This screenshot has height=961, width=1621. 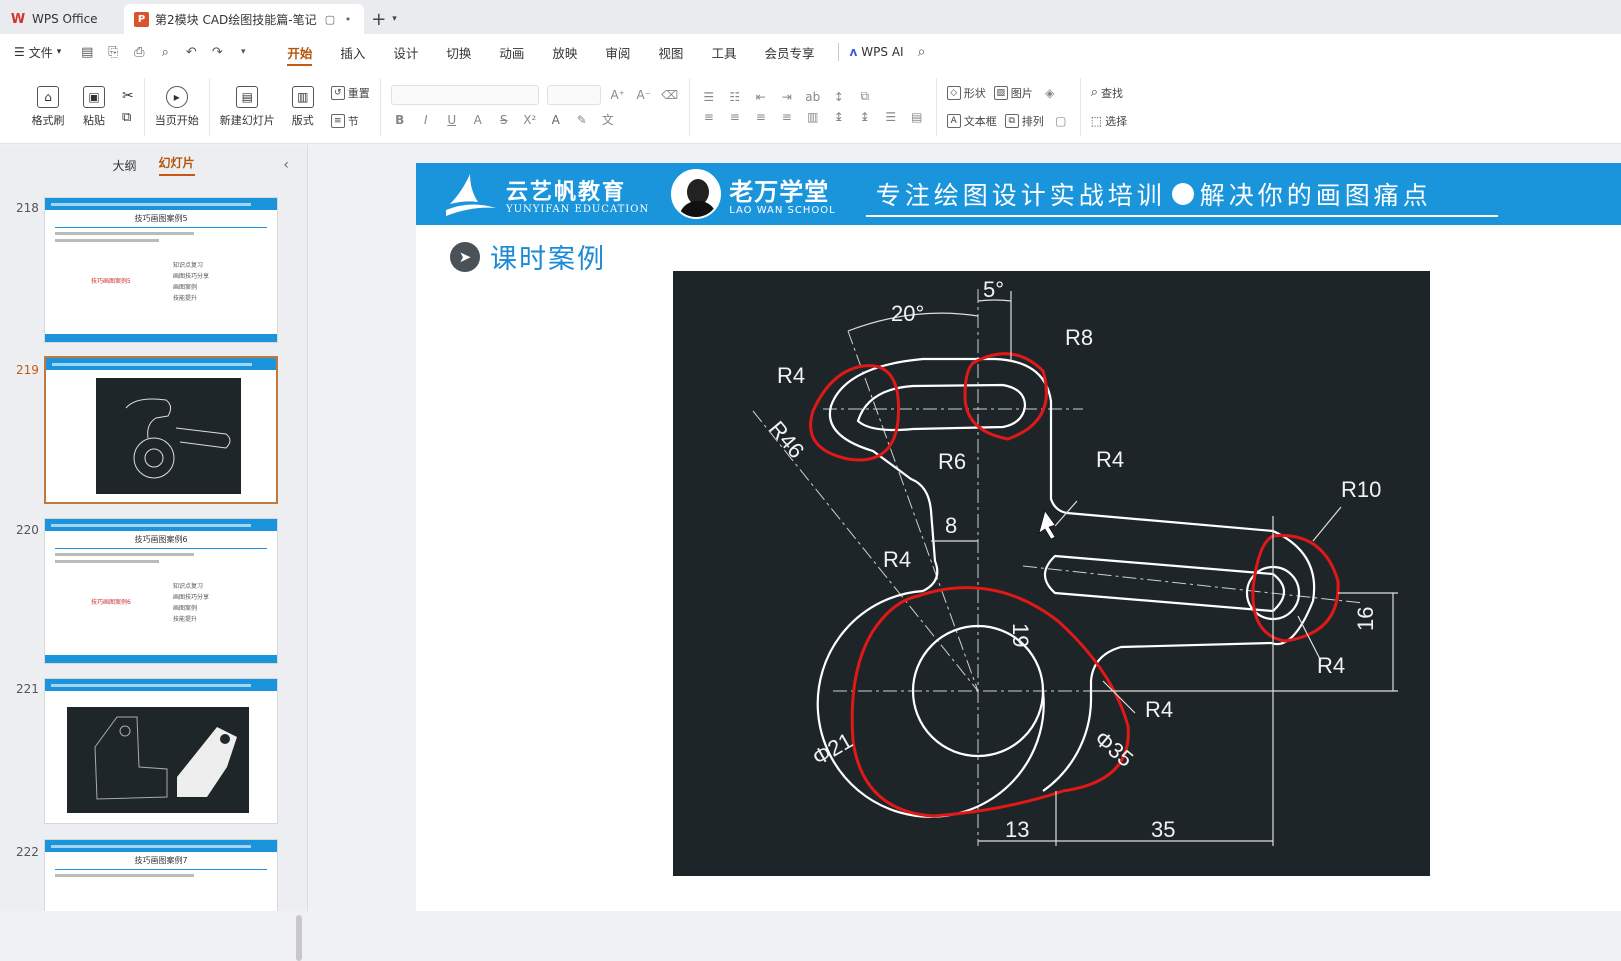 I want to click on slide-thumbnail-220: 技巧画图案例6 技巧画图案例6 知识点复习 画图技巧分享 画图案例 技能提升, so click(x=161, y=591).